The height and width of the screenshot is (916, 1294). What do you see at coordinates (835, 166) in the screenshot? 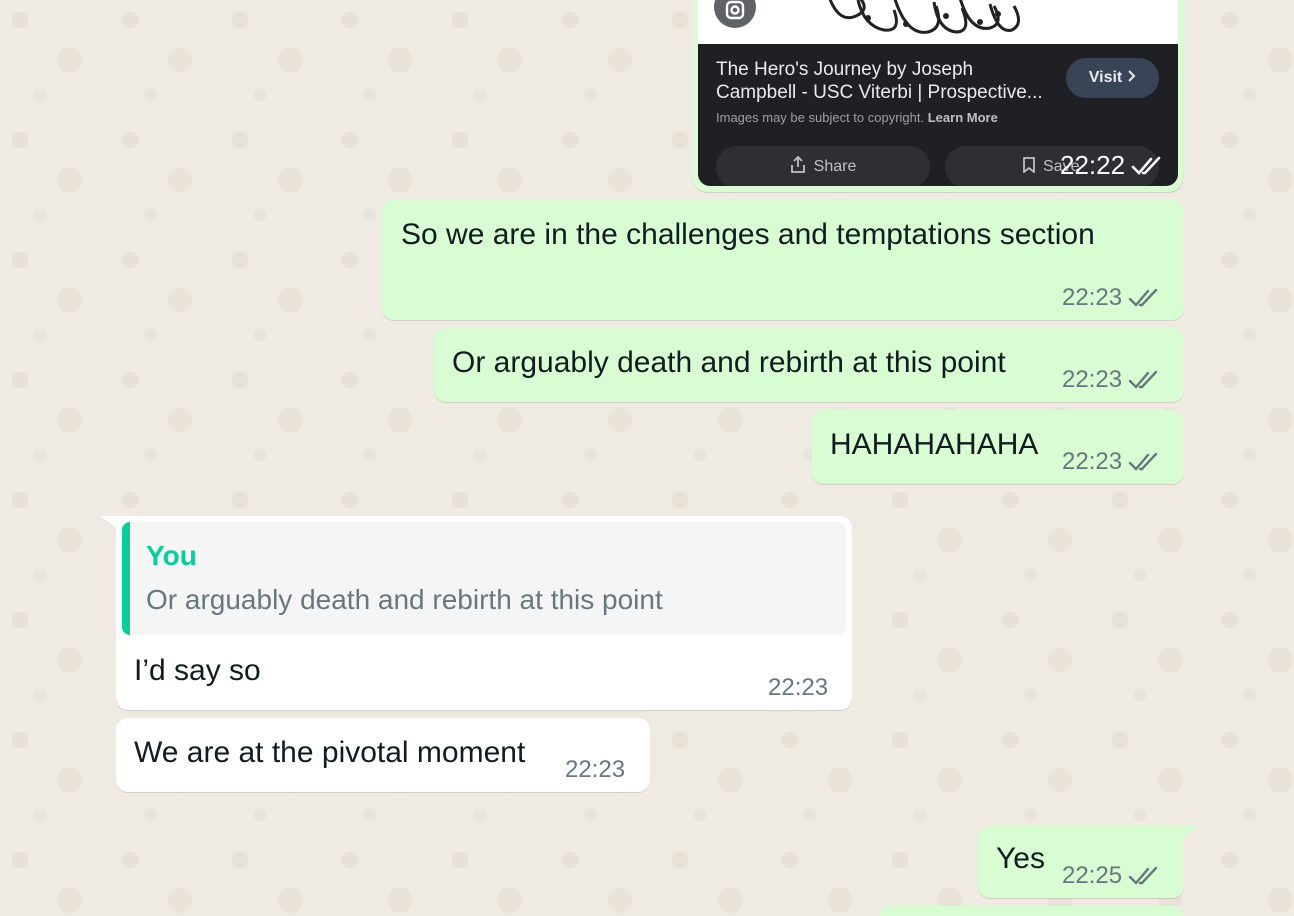
I see `share-button-label: Share` at bounding box center [835, 166].